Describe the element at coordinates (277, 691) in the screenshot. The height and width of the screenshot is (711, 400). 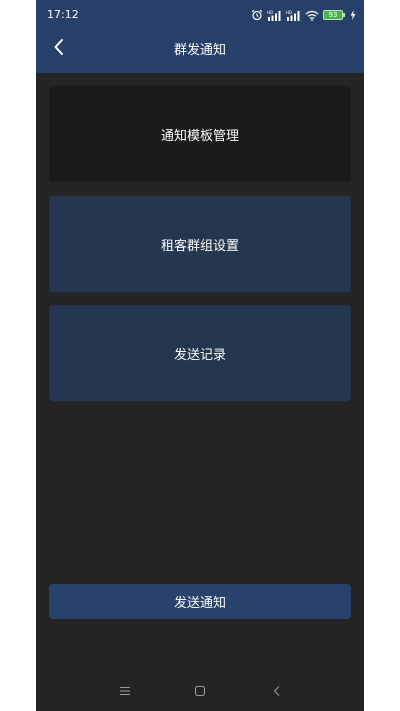
I see `back-icon` at that location.